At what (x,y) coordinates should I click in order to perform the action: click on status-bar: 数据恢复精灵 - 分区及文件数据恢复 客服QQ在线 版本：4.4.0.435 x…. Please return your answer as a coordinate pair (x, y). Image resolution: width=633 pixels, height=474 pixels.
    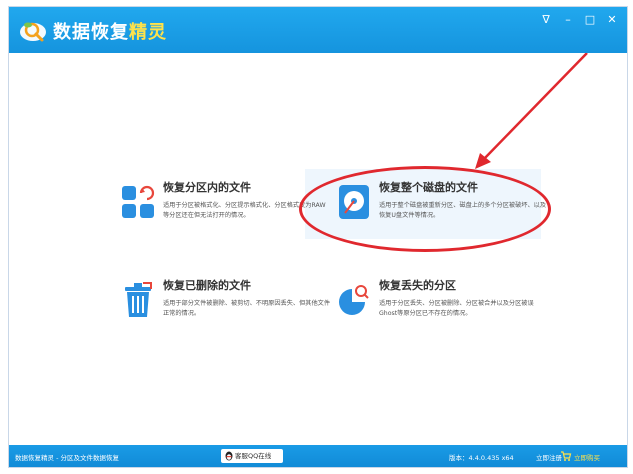
    Looking at the image, I should click on (318, 456).